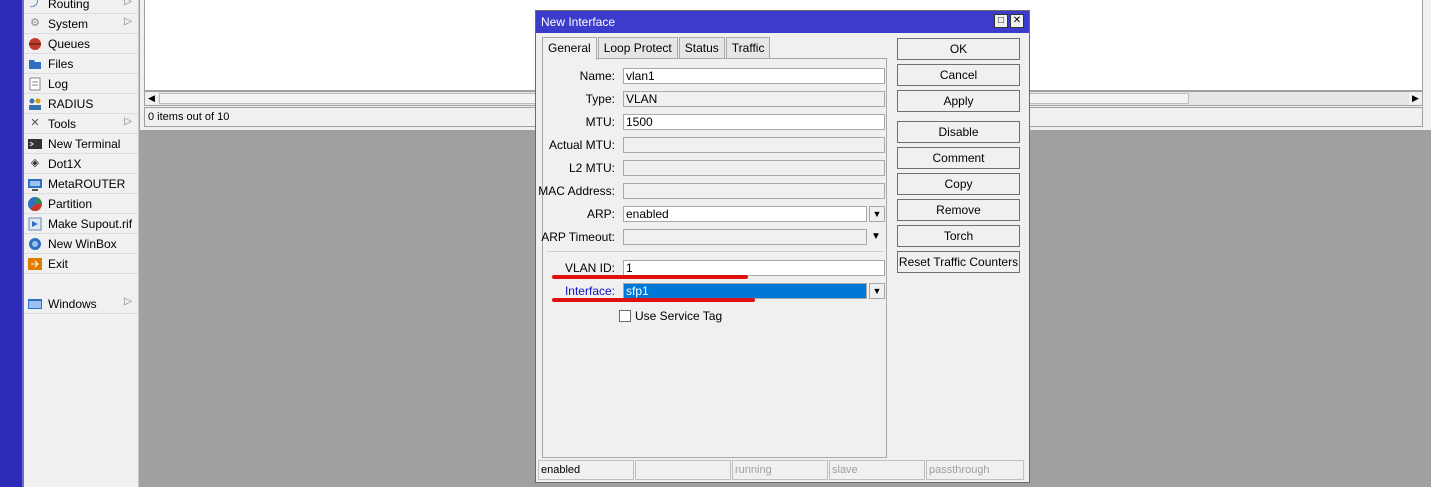 The height and width of the screenshot is (487, 1431). I want to click on dialog-status-bar: enabled running slave passthrough, so click(782, 470).